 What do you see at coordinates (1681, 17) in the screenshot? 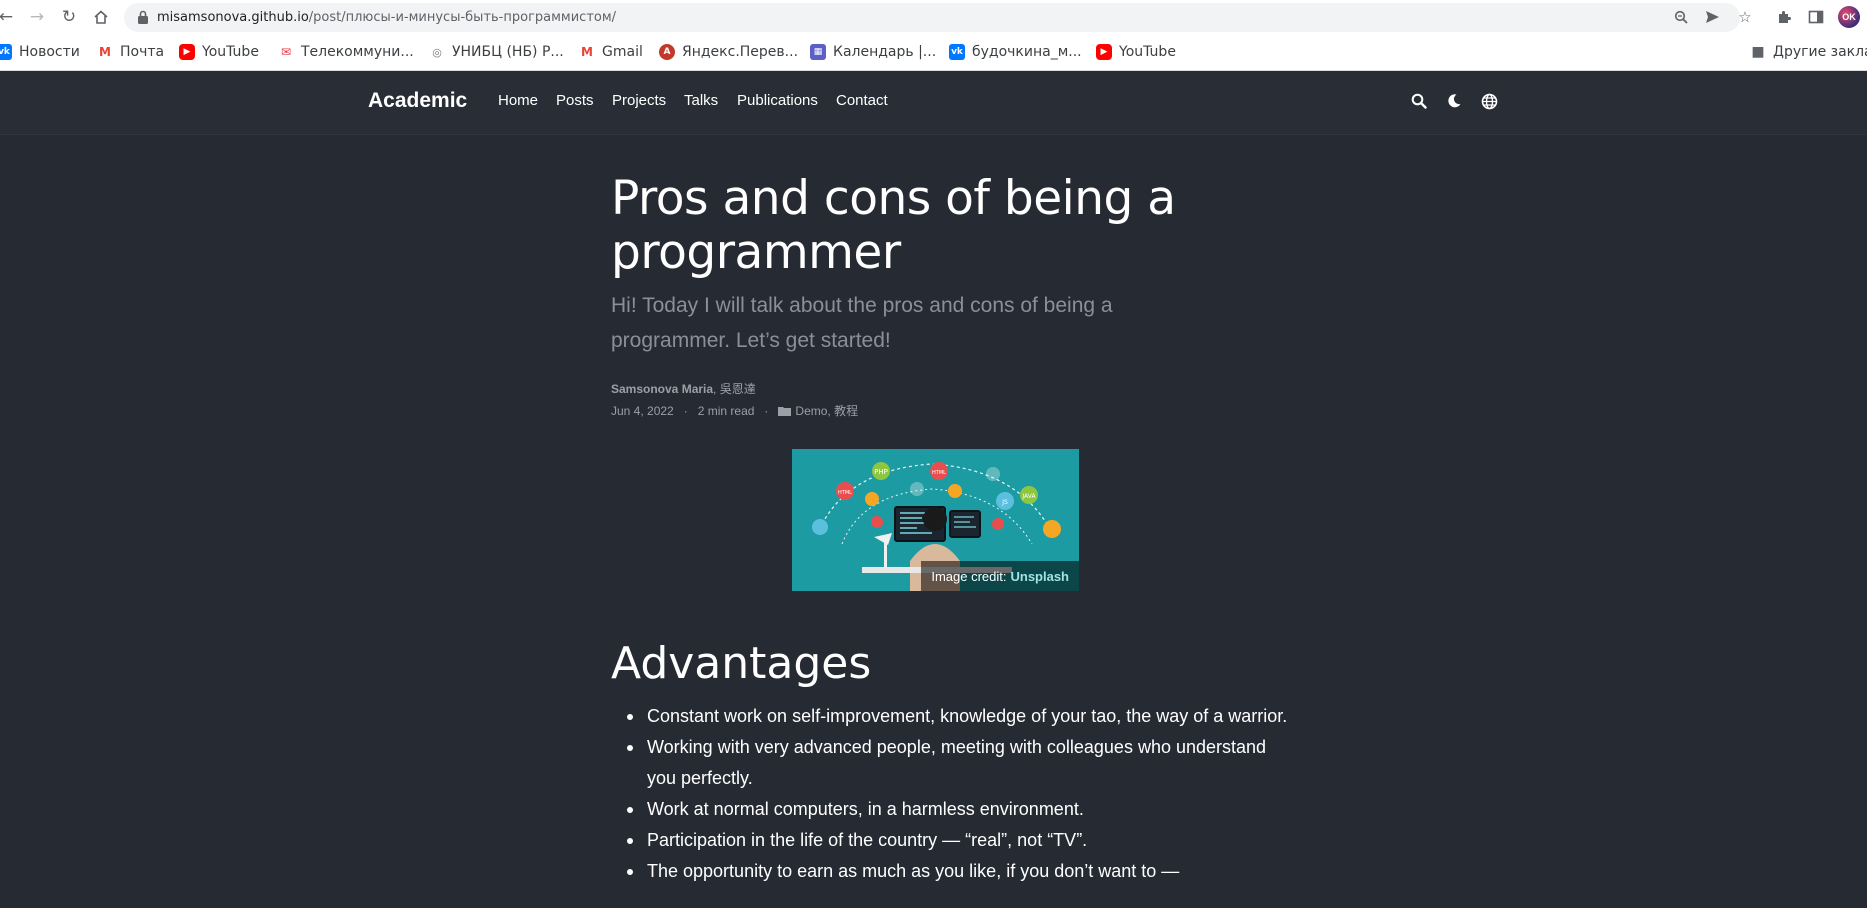
I see `zoom-icon` at bounding box center [1681, 17].